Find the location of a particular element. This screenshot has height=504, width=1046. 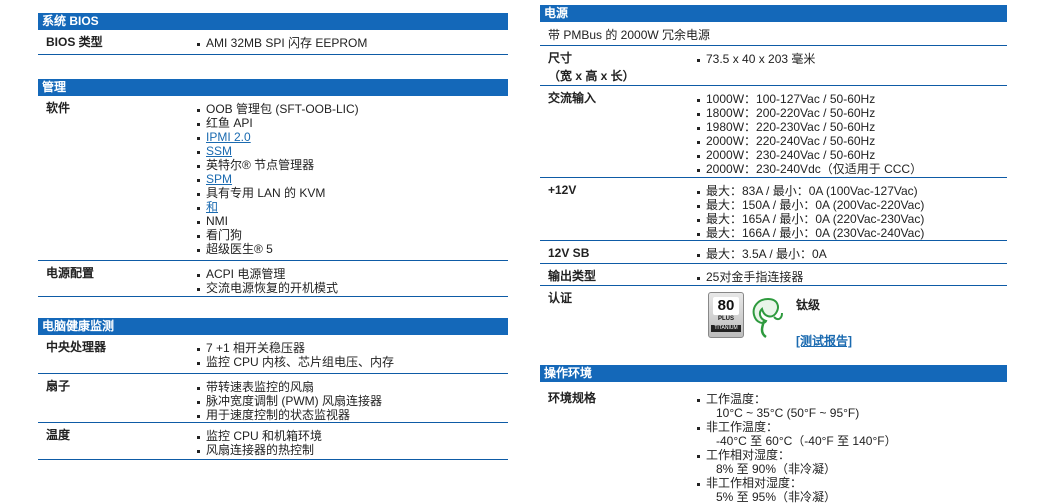

list-item: 1000W：100-127Vac / 50-60Hz is located at coordinates (809, 99).